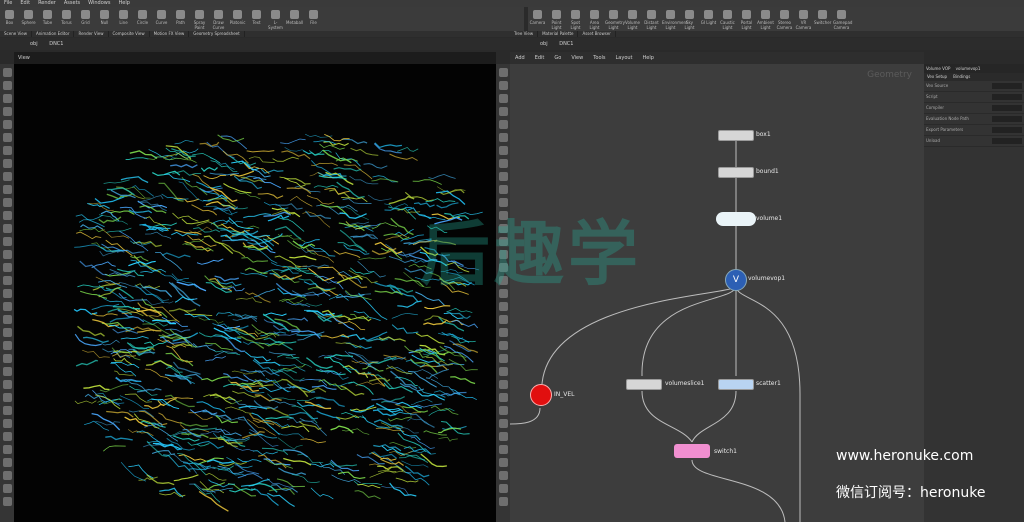  Describe the element at coordinates (736, 219) in the screenshot. I see `node-volume1` at that location.